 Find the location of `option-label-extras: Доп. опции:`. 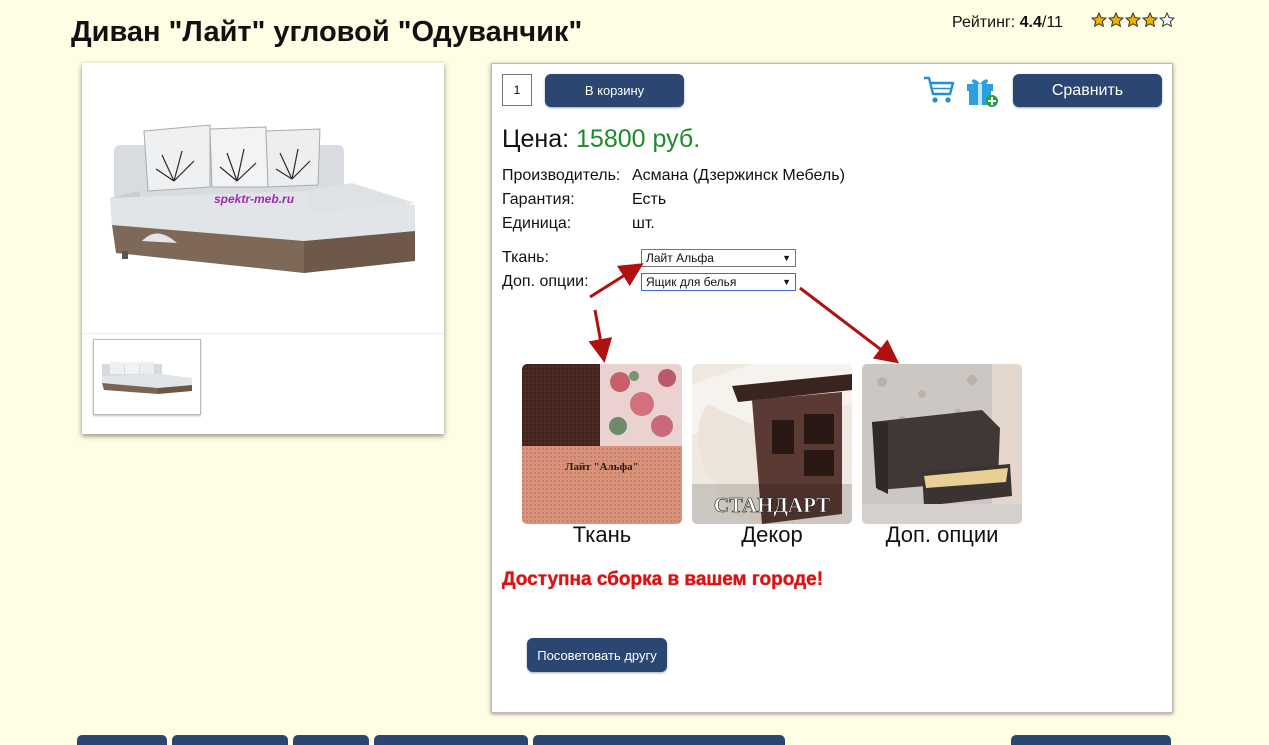

option-label-extras: Доп. опции: is located at coordinates (545, 281).